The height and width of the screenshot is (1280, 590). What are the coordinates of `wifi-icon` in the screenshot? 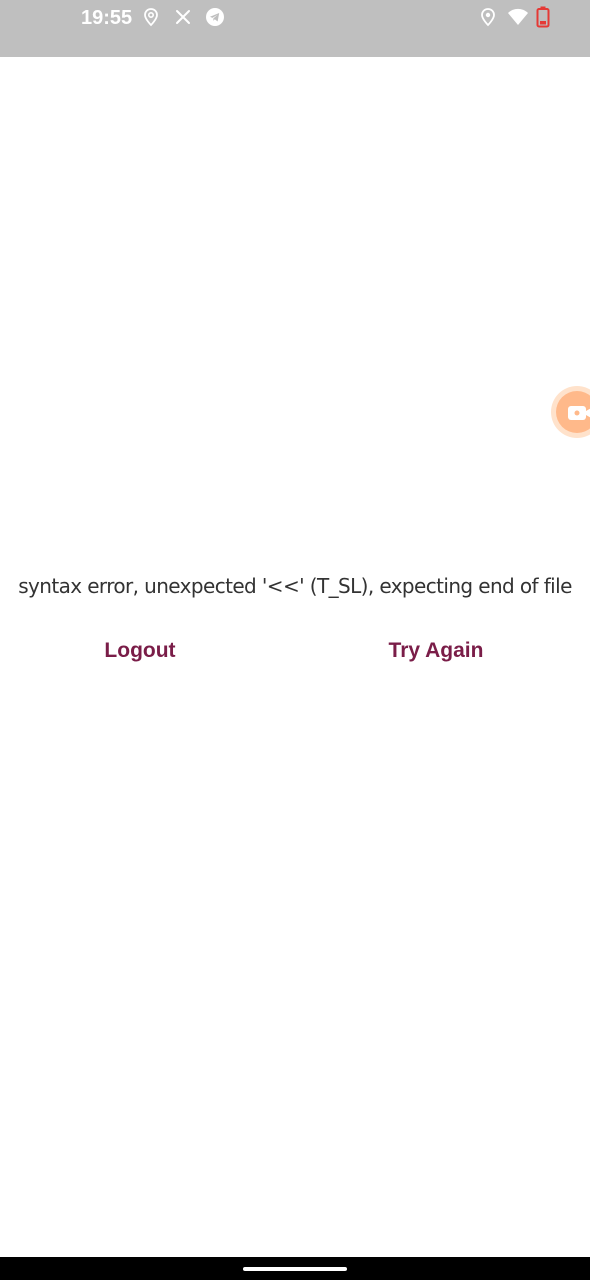 It's located at (518, 17).